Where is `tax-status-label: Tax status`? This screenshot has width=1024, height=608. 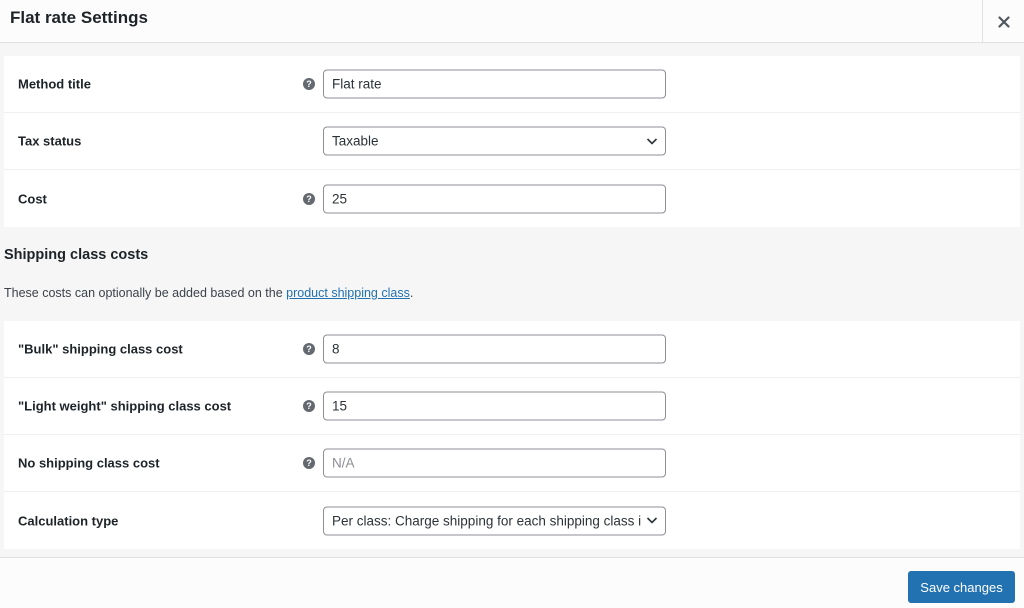 tax-status-label: Tax status is located at coordinates (50, 141).